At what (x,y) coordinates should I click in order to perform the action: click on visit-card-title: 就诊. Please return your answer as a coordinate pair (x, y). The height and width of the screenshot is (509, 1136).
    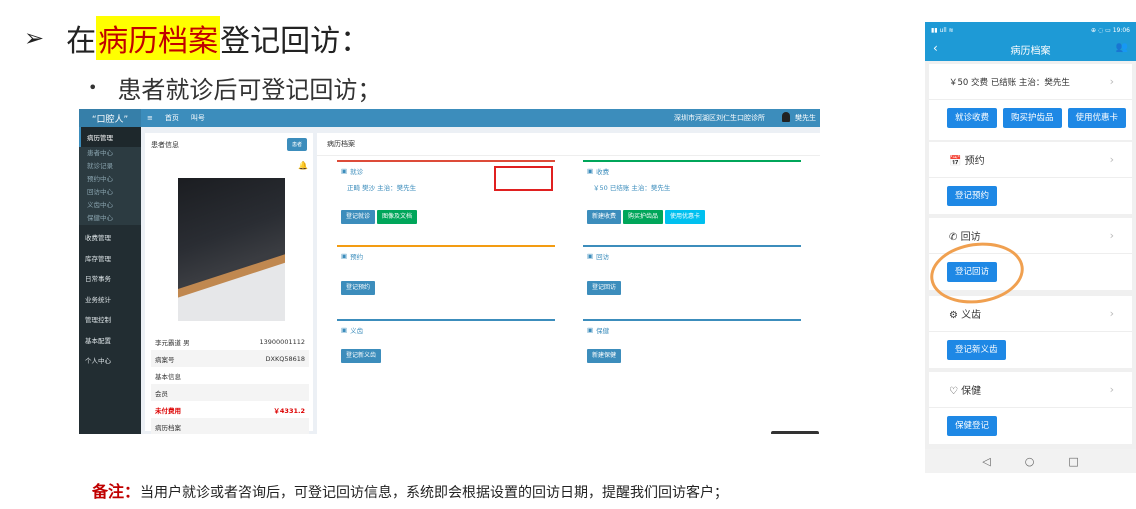
    Looking at the image, I should click on (357, 172).